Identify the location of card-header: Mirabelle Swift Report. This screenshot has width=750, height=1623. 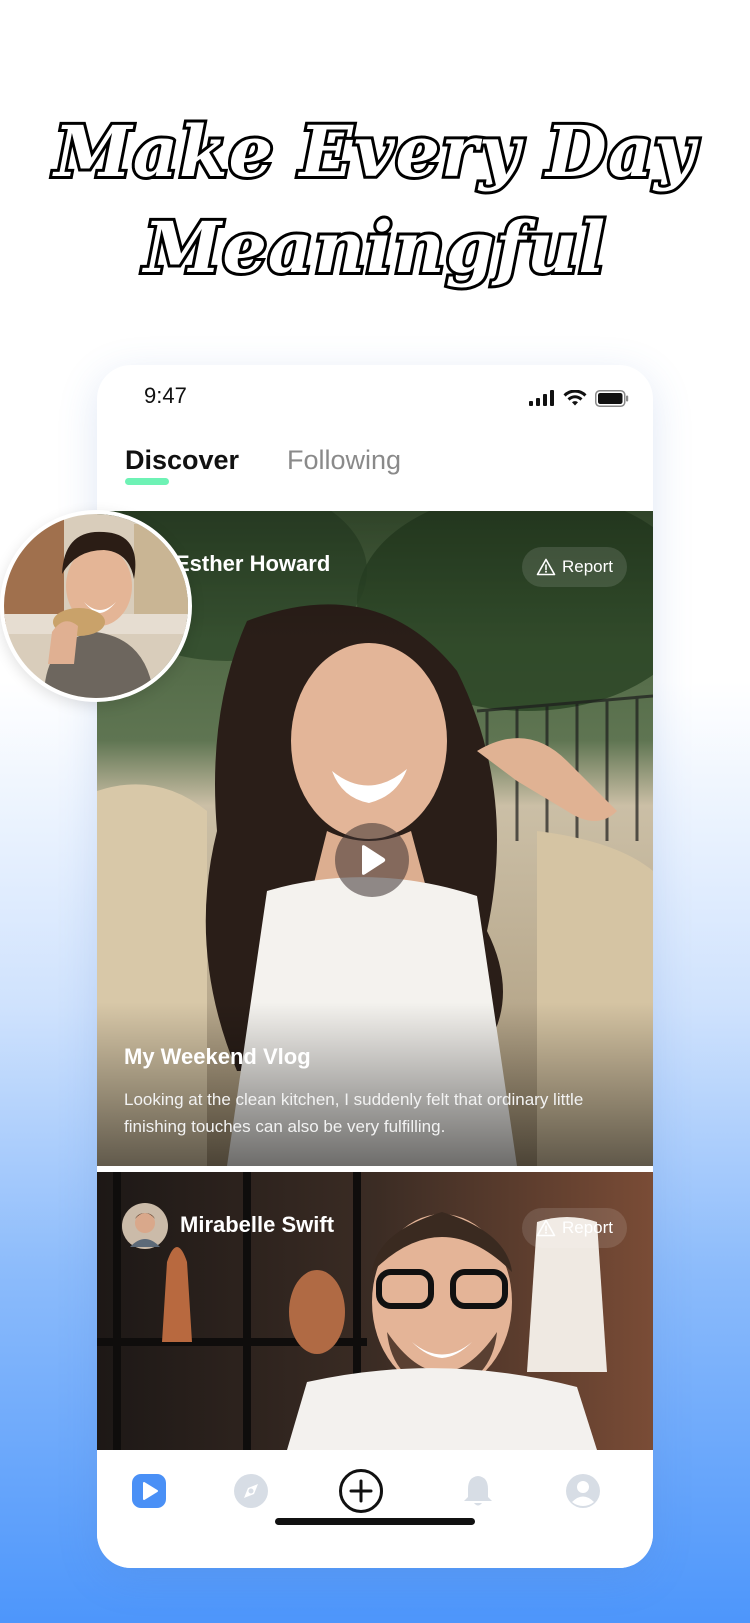
(375, 1226).